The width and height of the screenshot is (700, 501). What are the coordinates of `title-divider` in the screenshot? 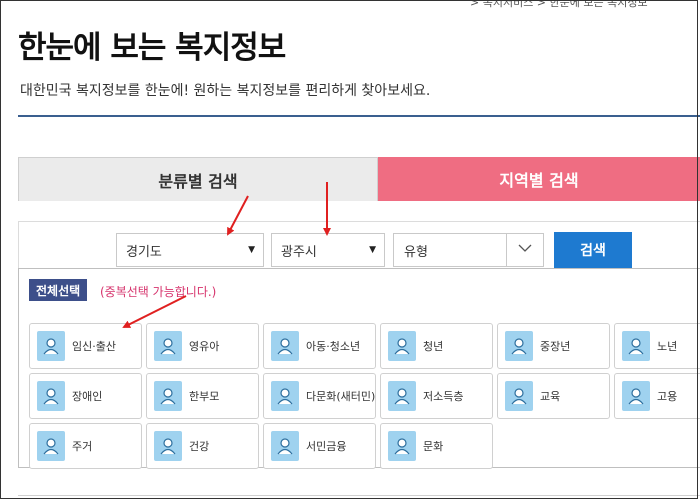 It's located at (359, 116).